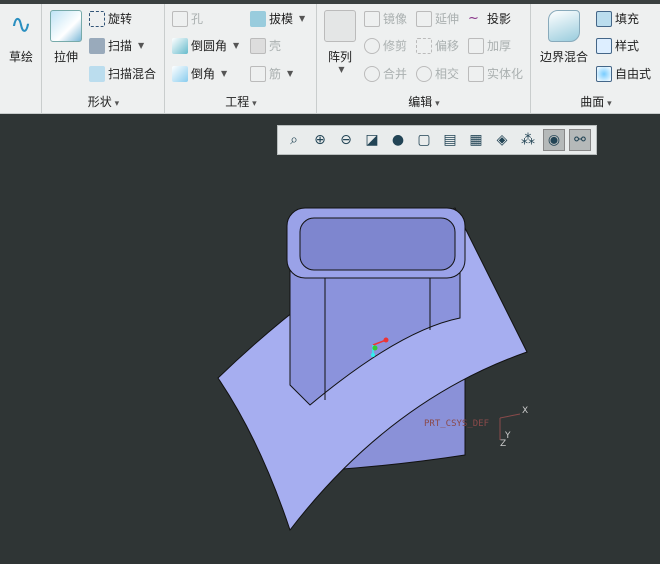 The width and height of the screenshot is (660, 564). What do you see at coordinates (627, 46) in the screenshot?
I see `style-label: 样式` at bounding box center [627, 46].